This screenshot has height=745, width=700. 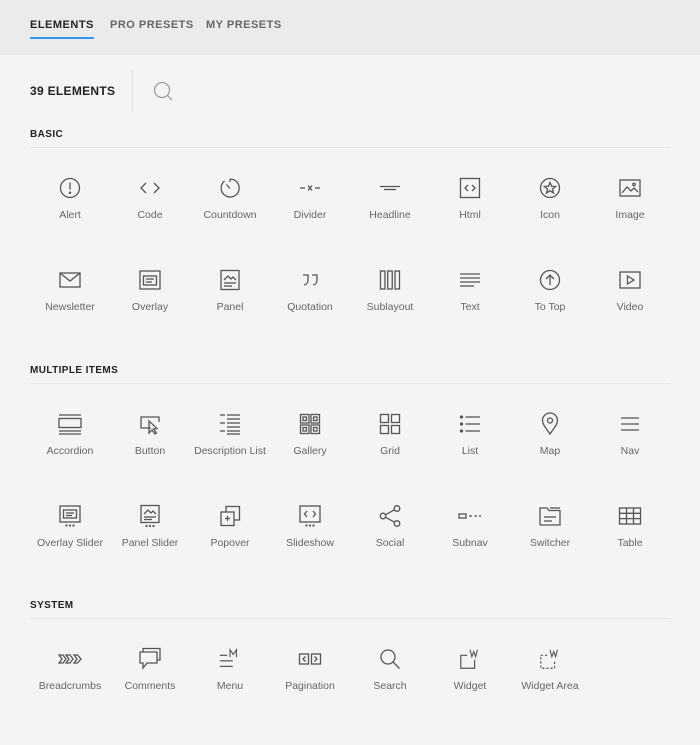 I want to click on element-overlay-slider: Overlay Slider, so click(x=70, y=534).